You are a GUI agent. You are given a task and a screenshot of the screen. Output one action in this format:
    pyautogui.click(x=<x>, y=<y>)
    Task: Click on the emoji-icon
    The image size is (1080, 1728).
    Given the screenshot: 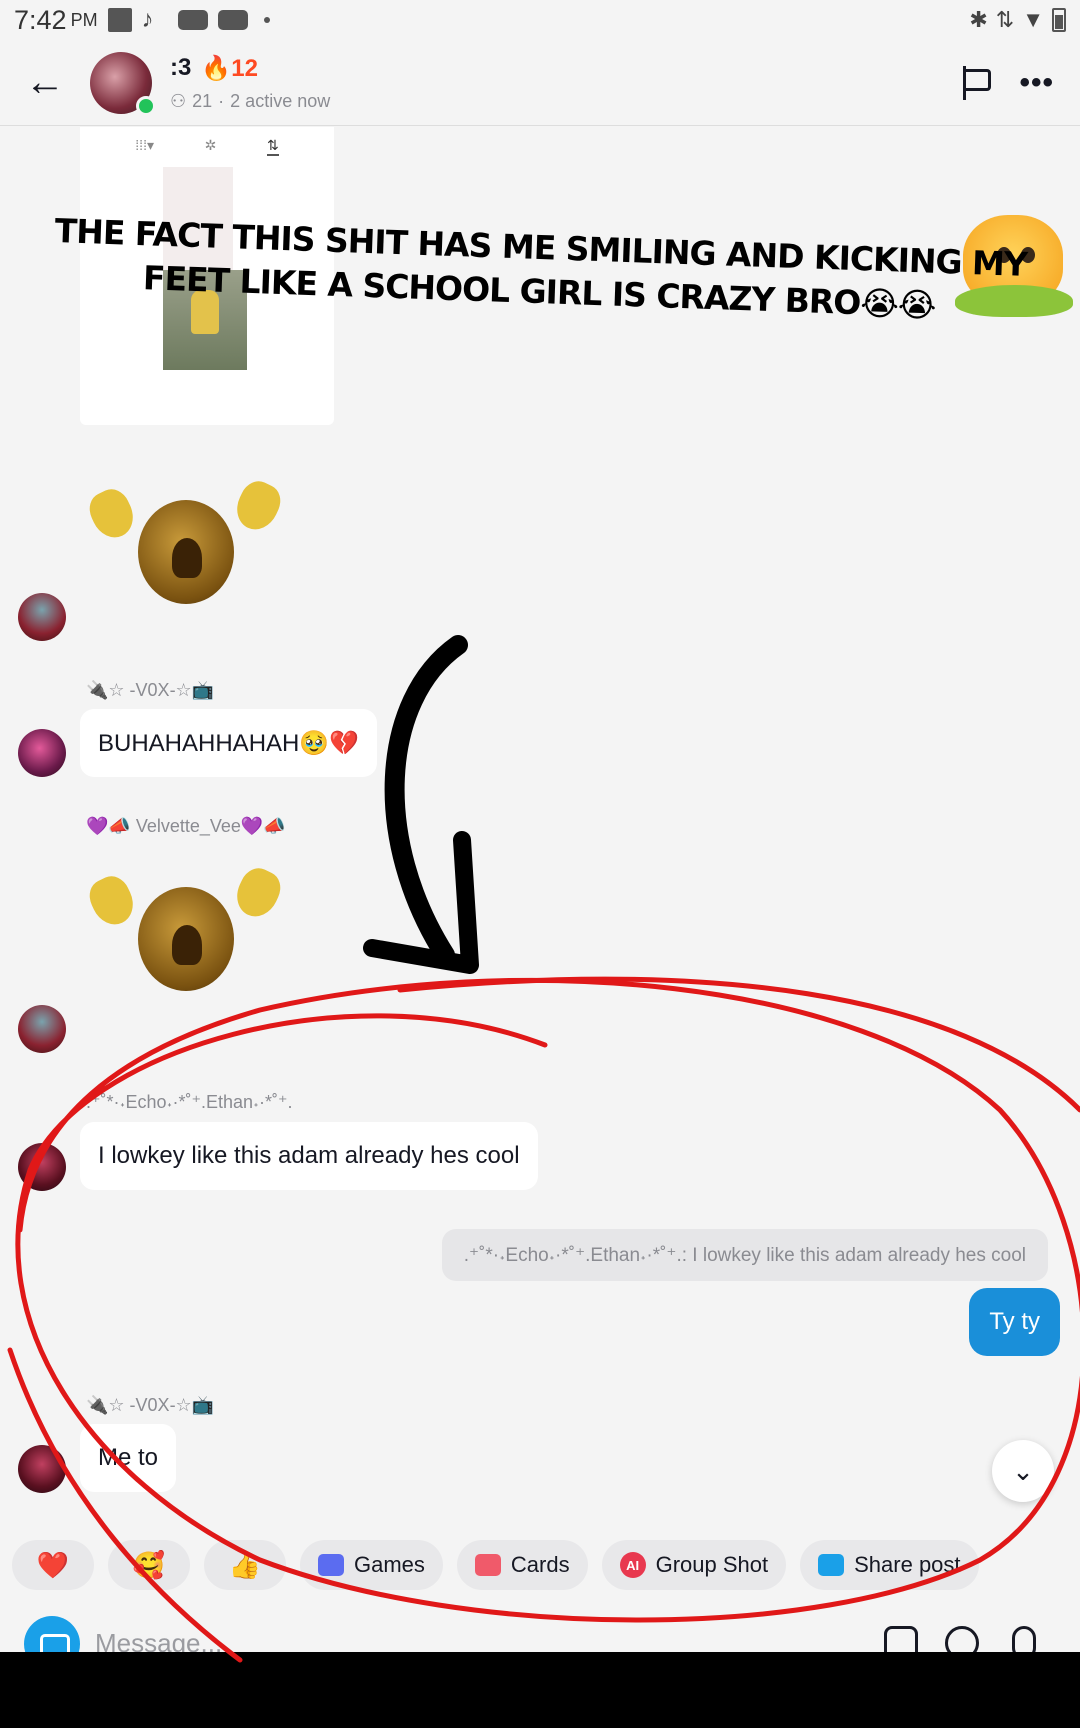 What is the action you would take?
    pyautogui.click(x=962, y=1639)
    